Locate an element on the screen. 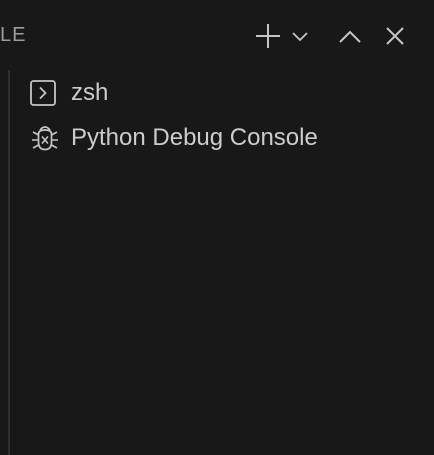 This screenshot has height=455, width=434. close-panel-button is located at coordinates (395, 36).